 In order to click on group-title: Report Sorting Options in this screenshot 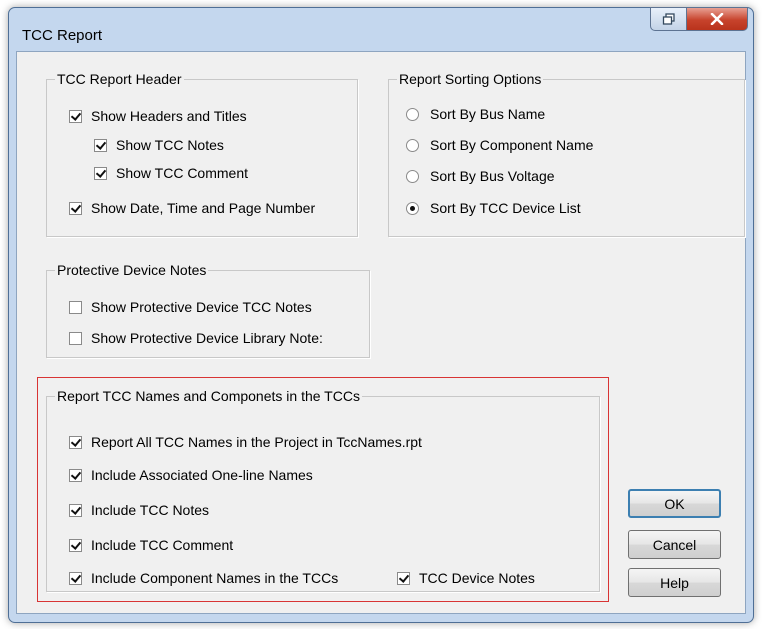, I will do `click(470, 79)`.